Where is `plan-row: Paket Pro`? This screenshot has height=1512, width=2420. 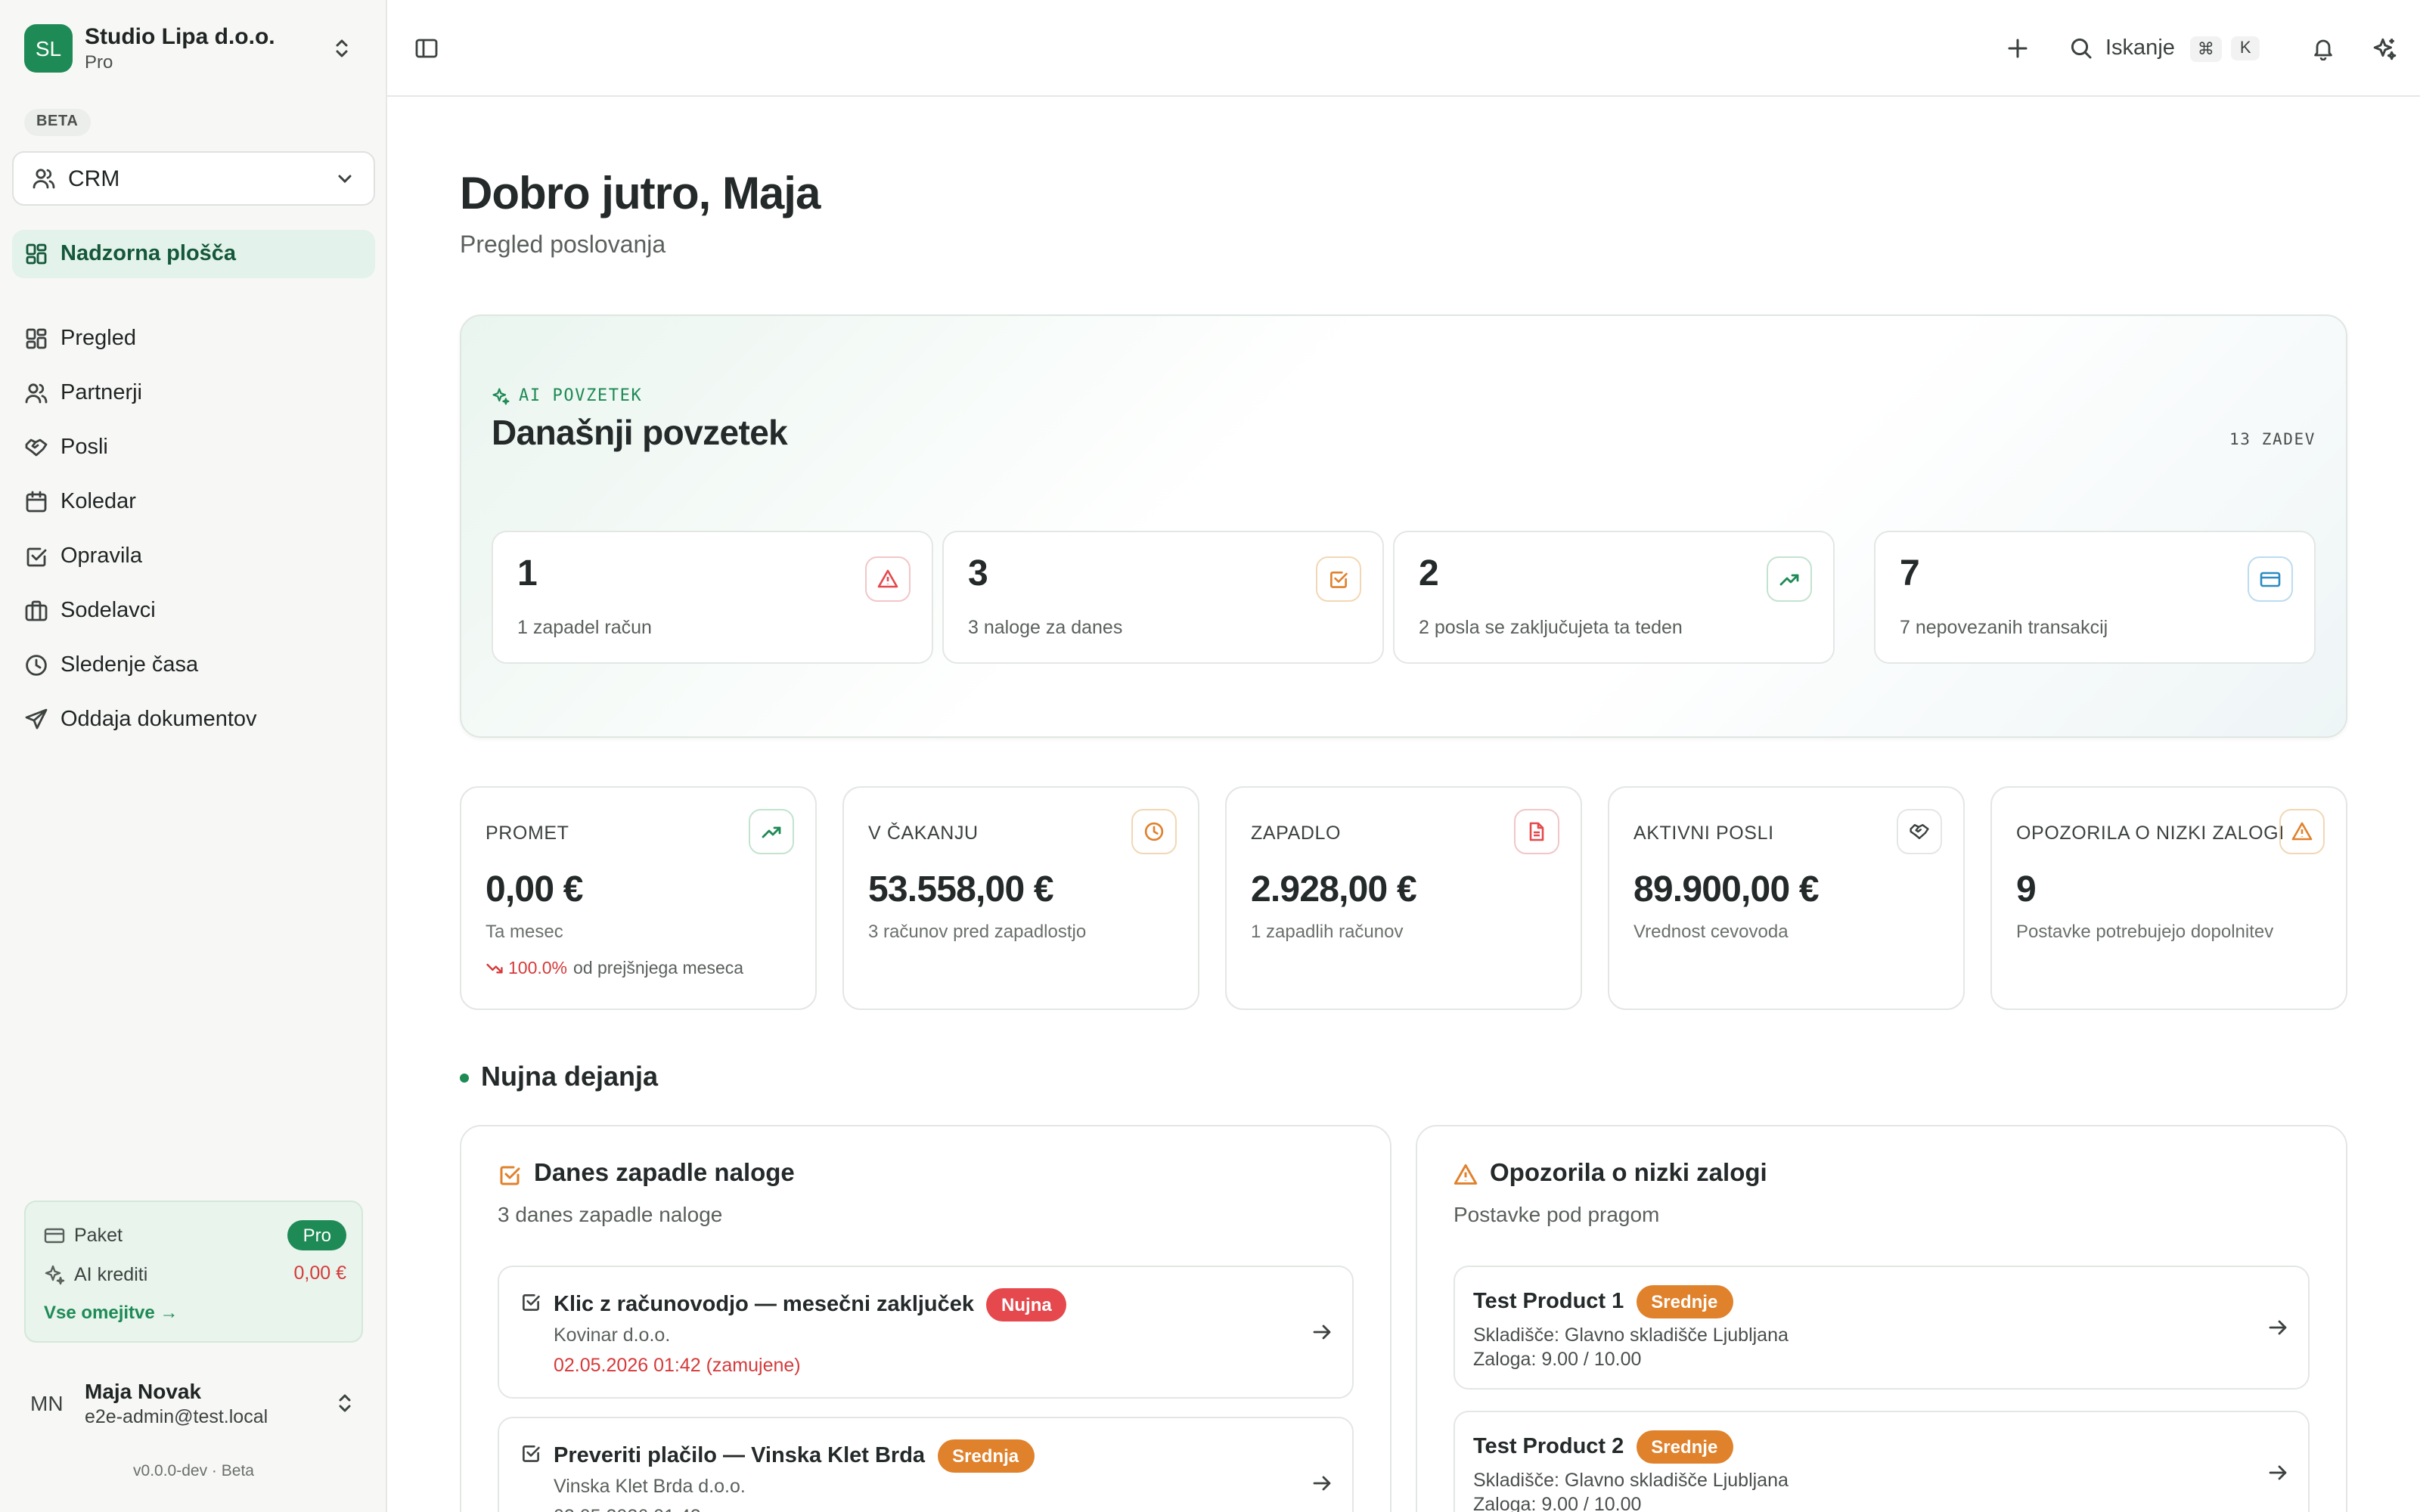
plan-row: Paket Pro is located at coordinates (195, 1235).